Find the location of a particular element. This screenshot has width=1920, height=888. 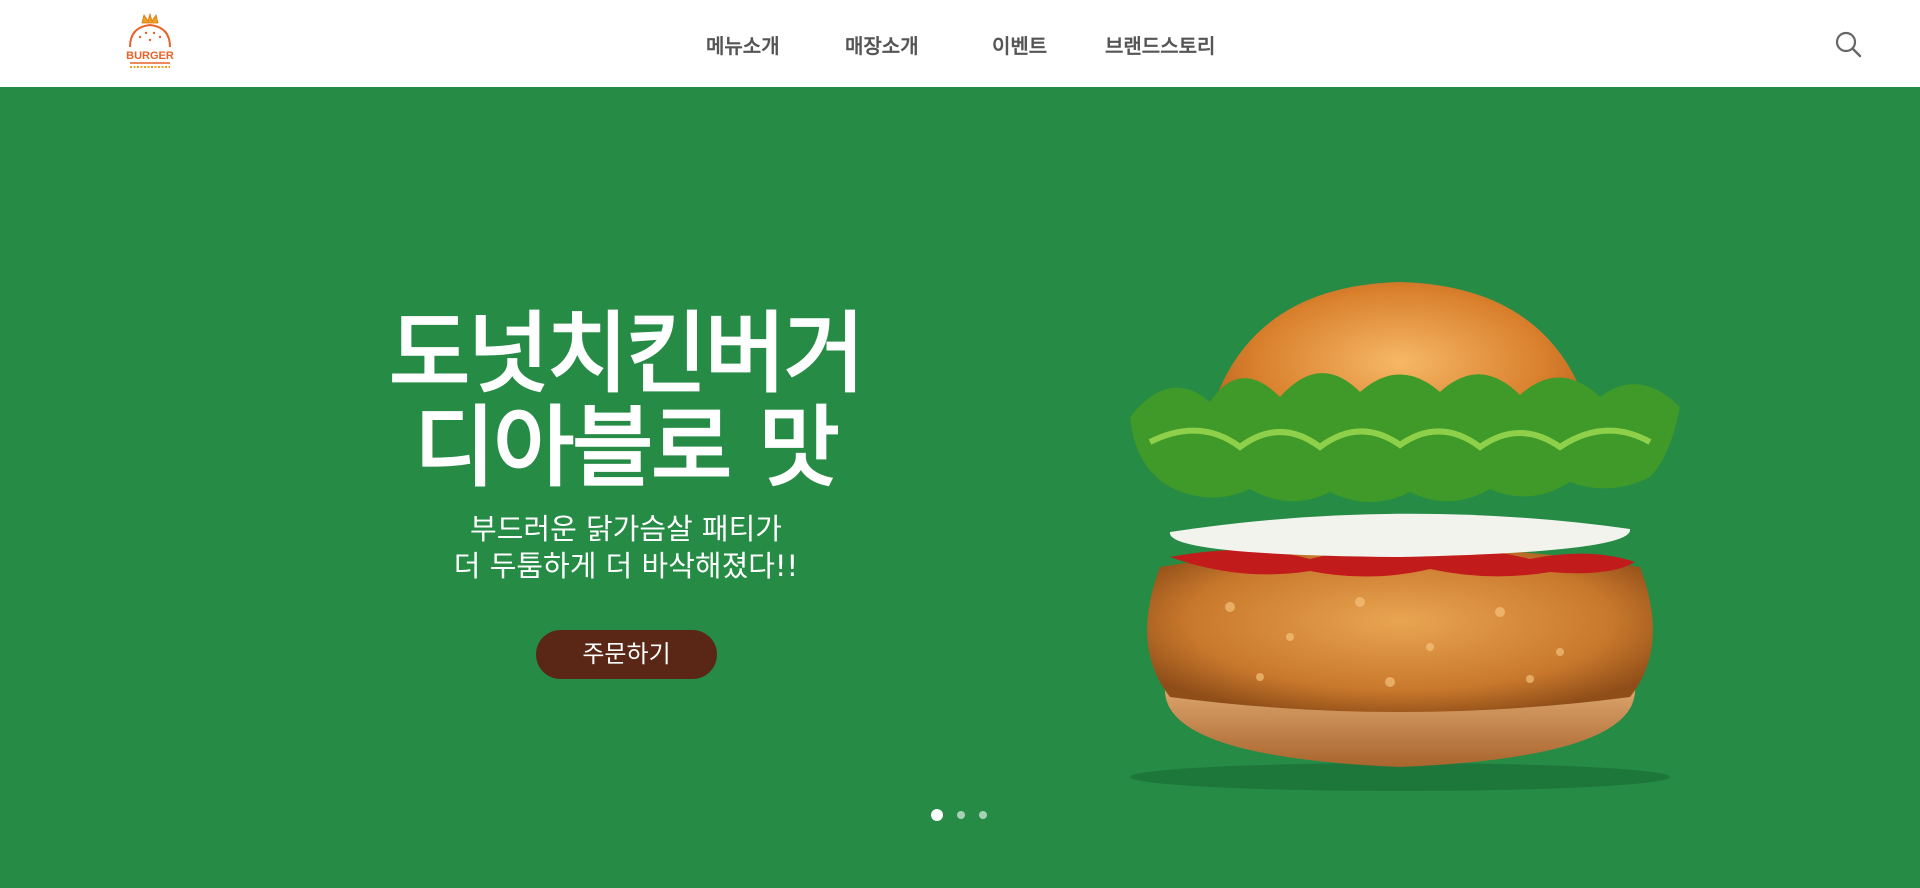

search-icon is located at coordinates (1848, 44).